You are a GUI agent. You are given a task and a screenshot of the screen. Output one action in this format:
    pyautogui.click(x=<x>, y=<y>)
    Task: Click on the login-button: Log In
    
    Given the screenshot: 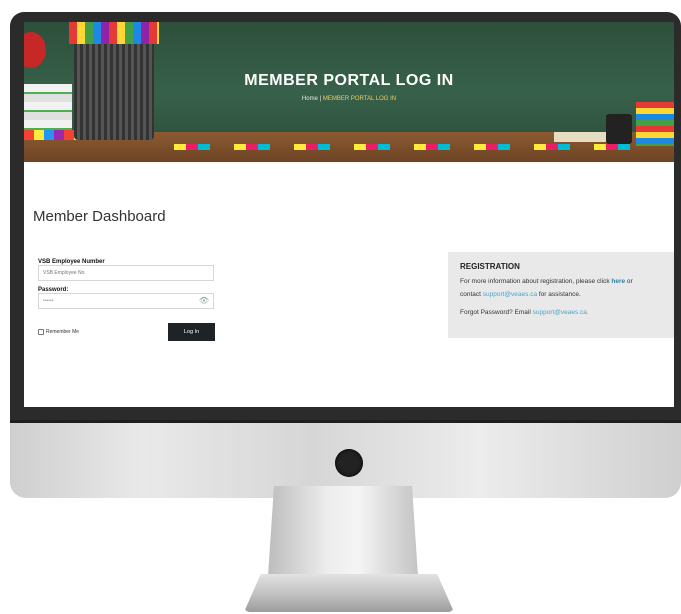 What is the action you would take?
    pyautogui.click(x=191, y=332)
    